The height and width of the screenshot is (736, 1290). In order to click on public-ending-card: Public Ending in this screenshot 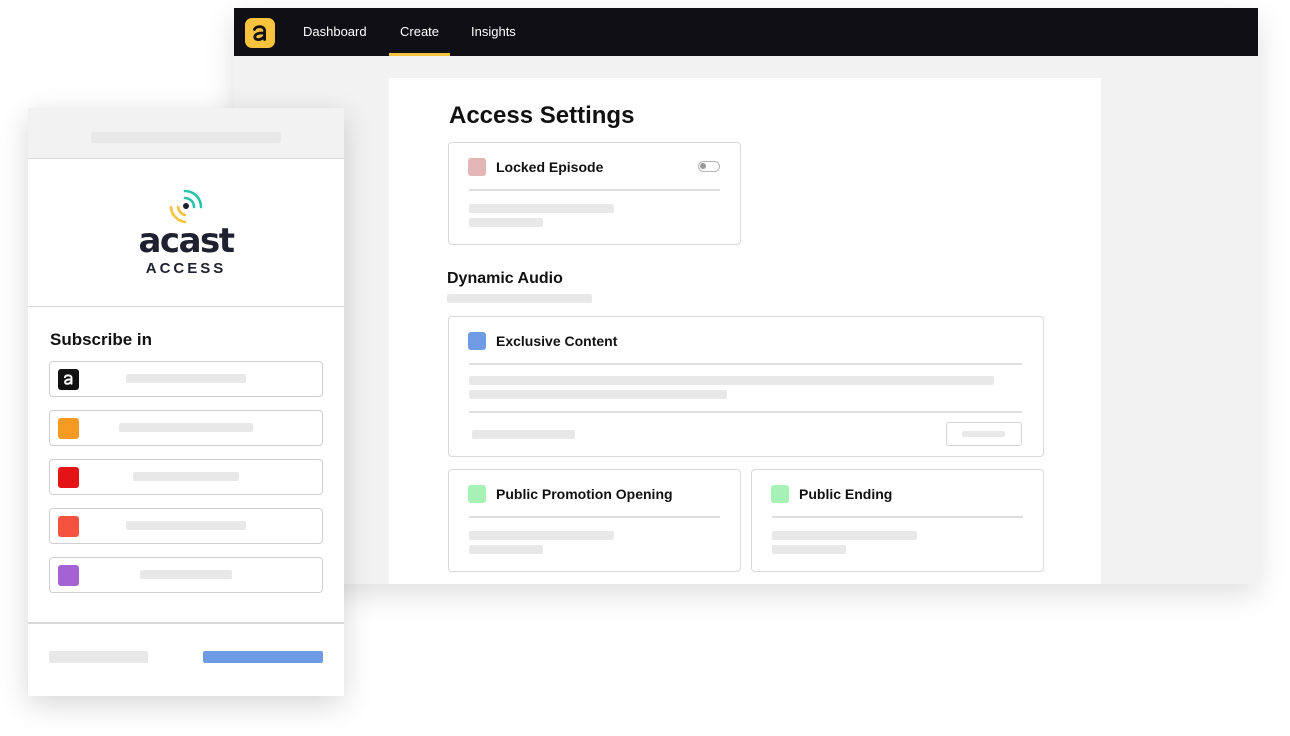, I will do `click(897, 520)`.